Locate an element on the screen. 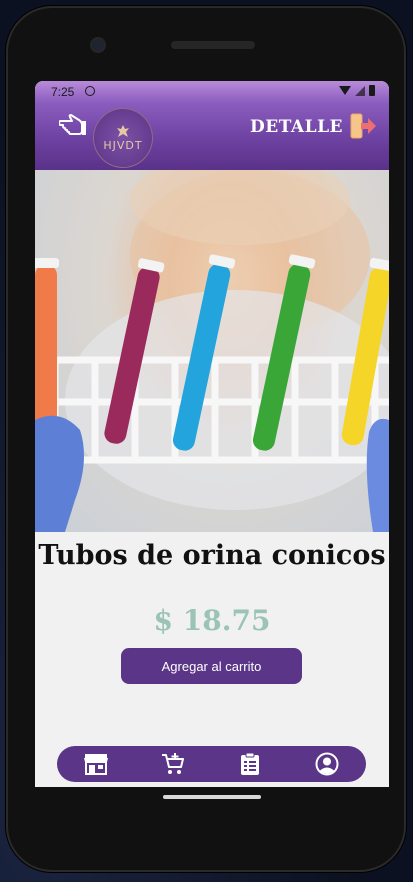 Image resolution: width=413 pixels, height=882 pixels. status-time: 7:25 is located at coordinates (63, 92).